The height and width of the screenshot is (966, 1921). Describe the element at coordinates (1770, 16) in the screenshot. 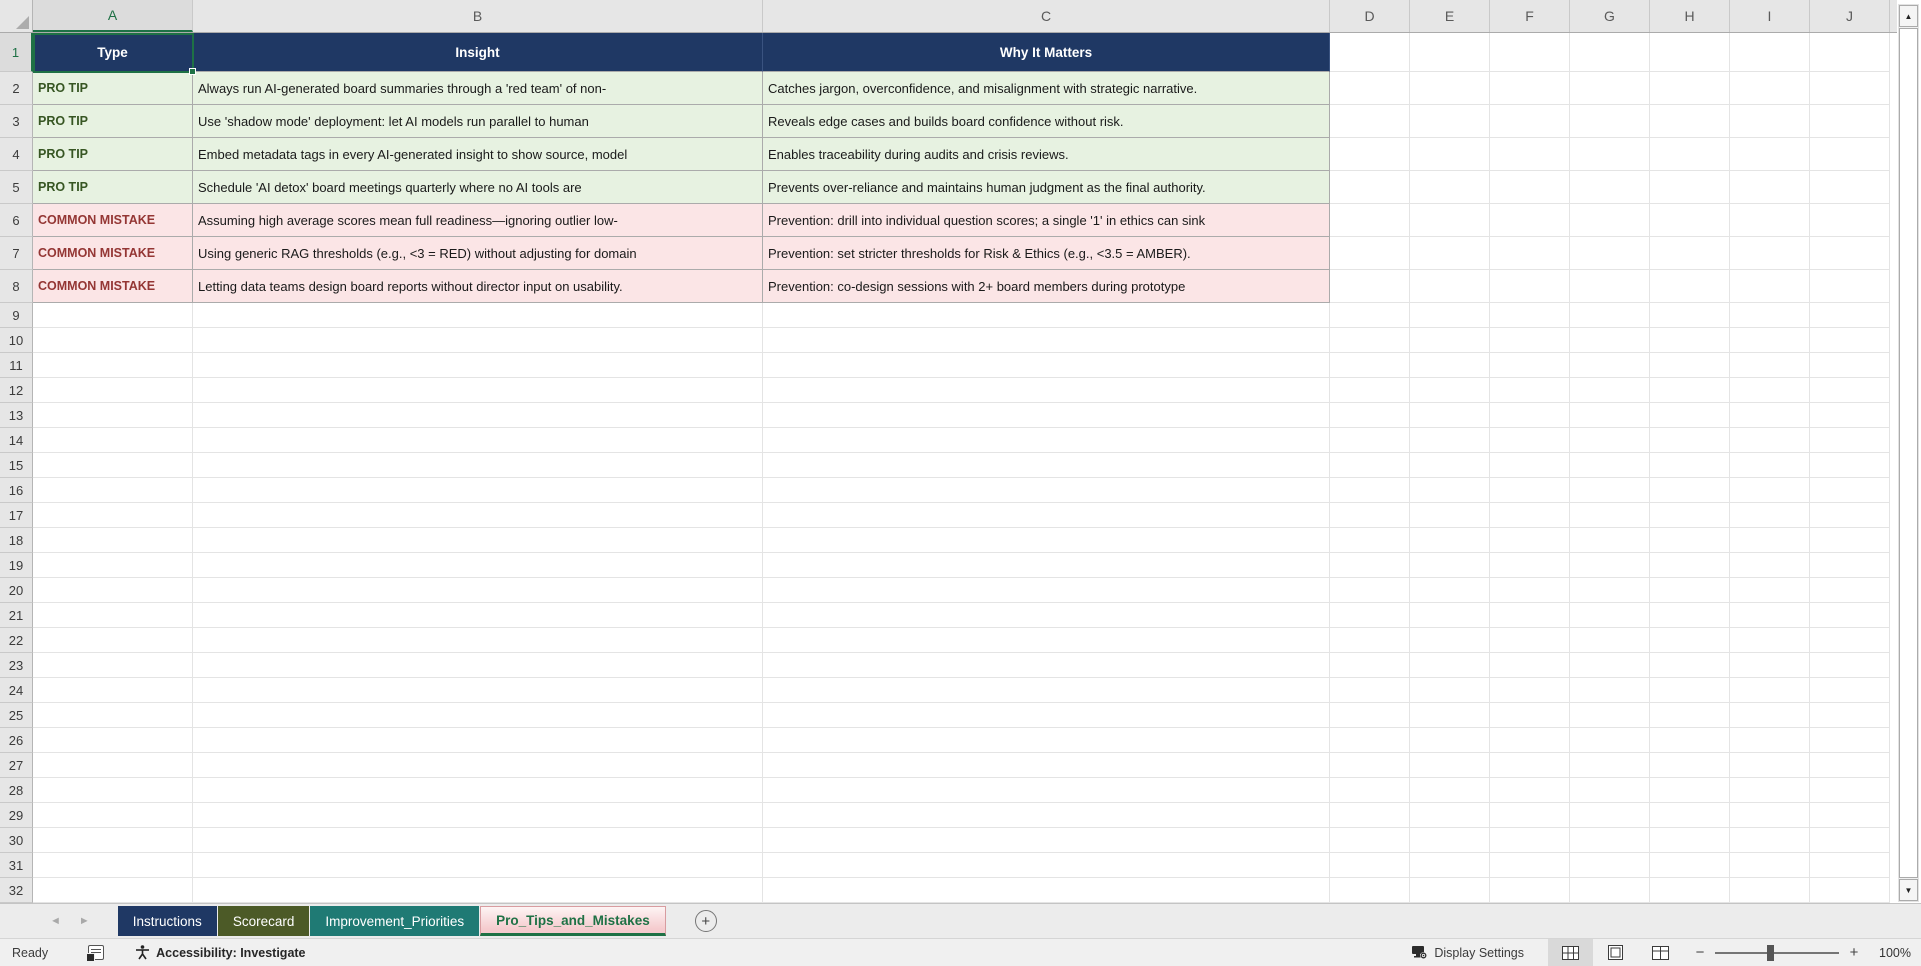

I see `column-header-I: I` at that location.